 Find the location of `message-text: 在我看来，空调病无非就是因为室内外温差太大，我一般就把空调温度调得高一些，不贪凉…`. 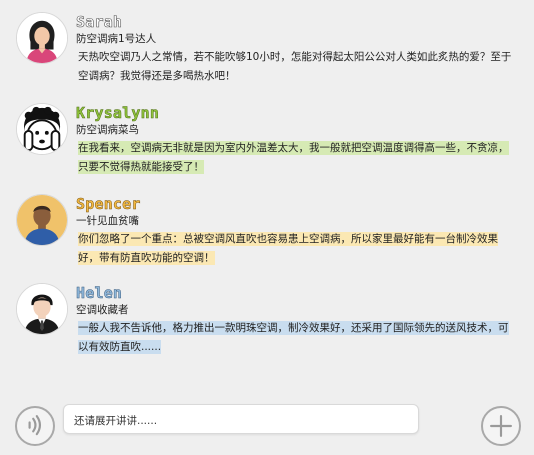

message-text: 在我看来，空调病无非就是因为室内外温差太大，我一般就把空调温度调得高一些，不贪凉… is located at coordinates (297, 158).